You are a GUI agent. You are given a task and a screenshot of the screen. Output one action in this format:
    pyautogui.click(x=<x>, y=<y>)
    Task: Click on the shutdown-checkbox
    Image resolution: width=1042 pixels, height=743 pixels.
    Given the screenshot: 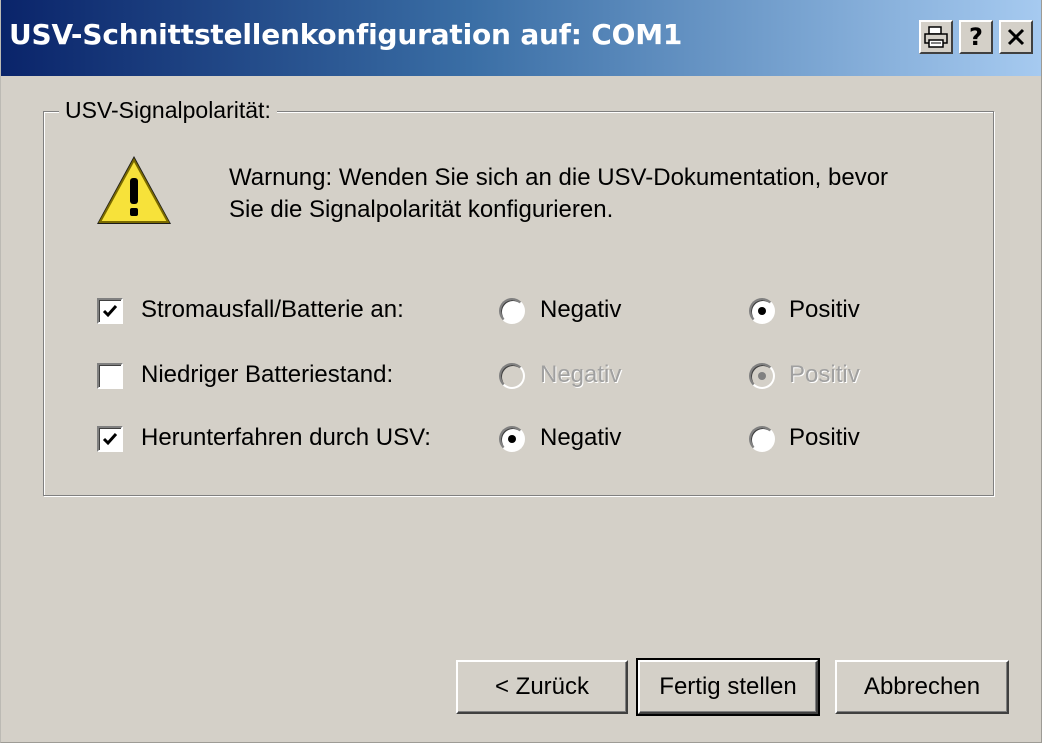 What is the action you would take?
    pyautogui.click(x=110, y=439)
    